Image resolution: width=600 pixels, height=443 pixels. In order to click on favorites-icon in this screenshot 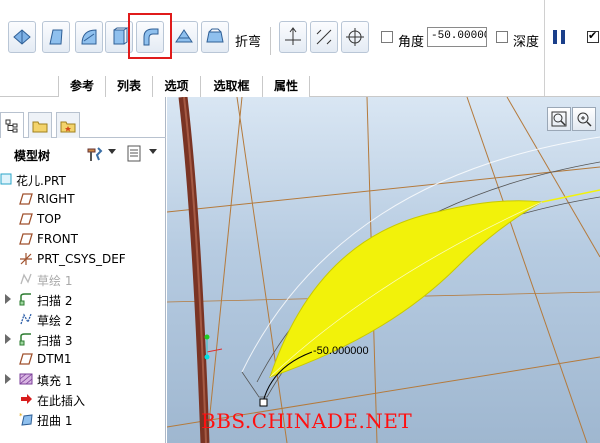, I will do `click(68, 126)`.